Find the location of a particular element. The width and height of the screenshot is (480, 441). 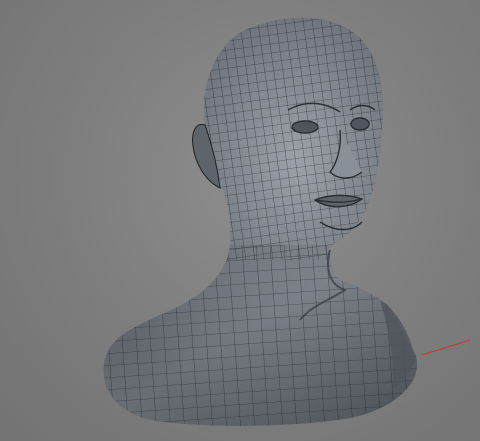

left-eye is located at coordinates (305, 127).